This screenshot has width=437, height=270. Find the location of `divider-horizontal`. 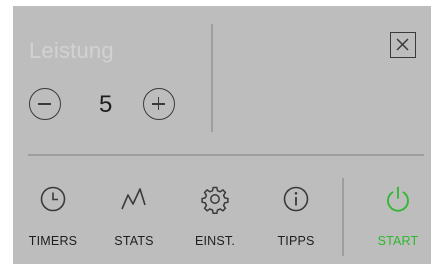

divider-horizontal is located at coordinates (226, 155).